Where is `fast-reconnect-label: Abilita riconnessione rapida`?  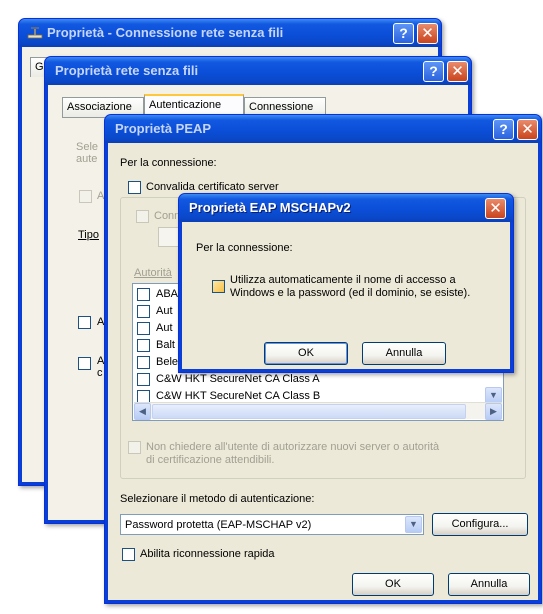 fast-reconnect-label: Abilita riconnessione rapida is located at coordinates (207, 554).